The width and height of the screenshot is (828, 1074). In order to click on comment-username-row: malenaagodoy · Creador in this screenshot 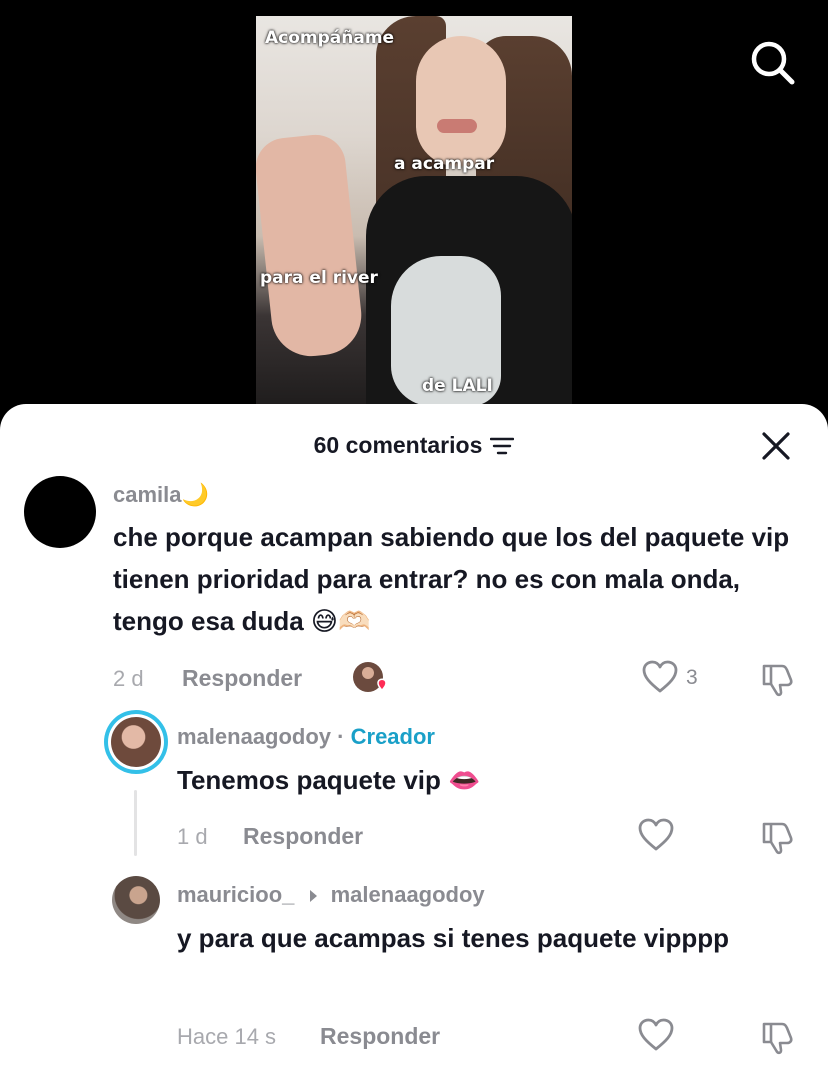, I will do `click(306, 737)`.